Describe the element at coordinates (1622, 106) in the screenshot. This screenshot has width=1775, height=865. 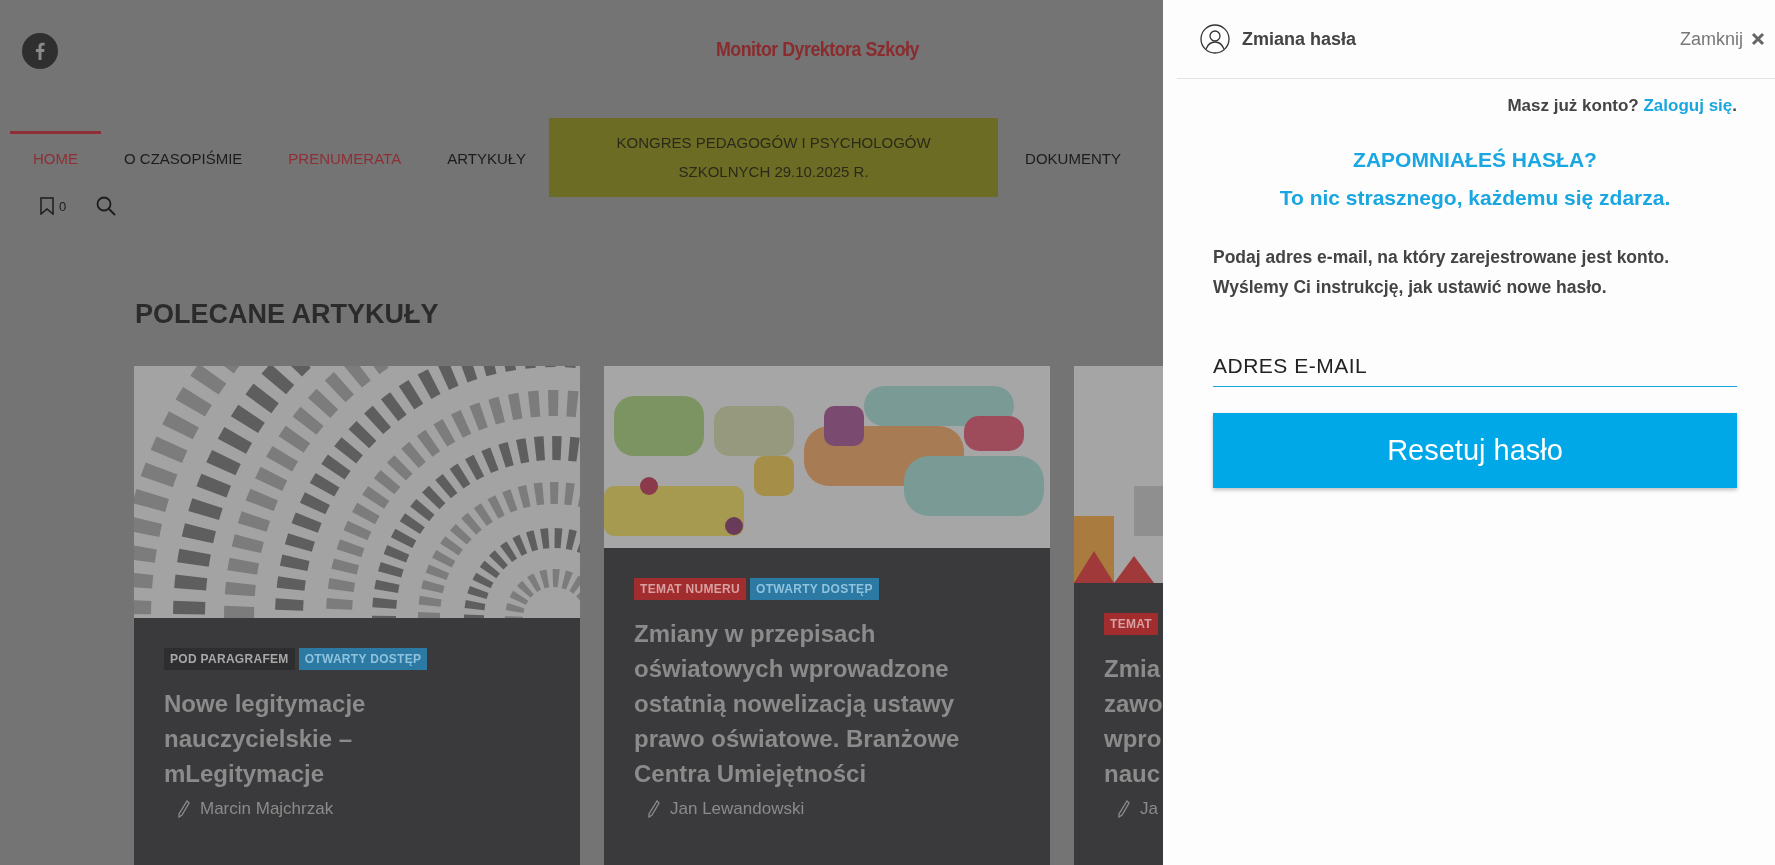
I see `login-prompt: Masz już konto? Zaloguj się.` at that location.